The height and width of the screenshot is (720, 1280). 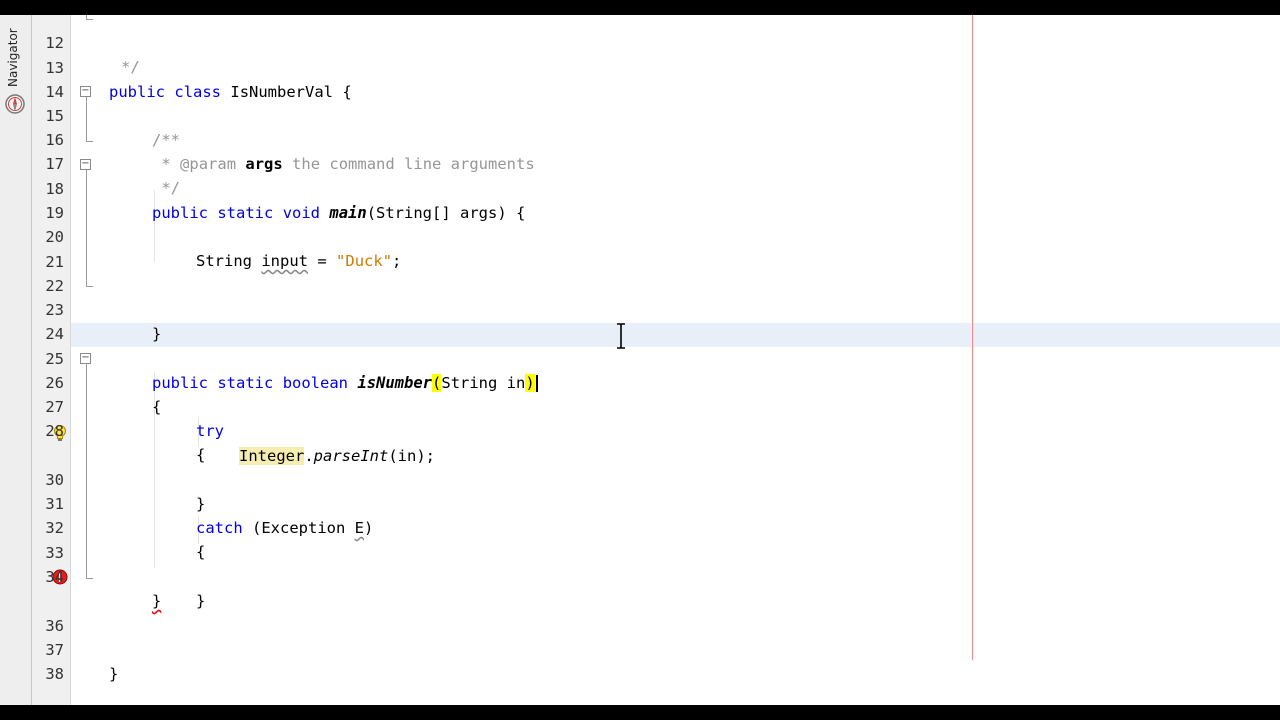 I want to click on line-number: 38, so click(x=54, y=674).